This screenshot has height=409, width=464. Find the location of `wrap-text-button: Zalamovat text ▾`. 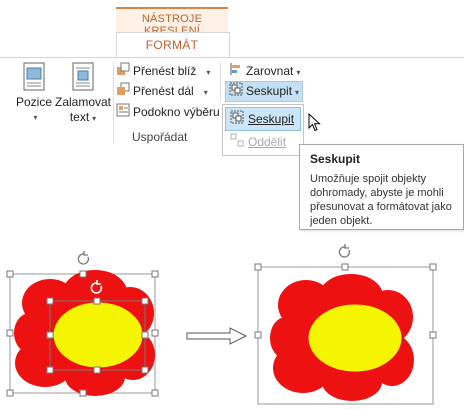

wrap-text-button: Zalamovat text ▾ is located at coordinates (83, 94).